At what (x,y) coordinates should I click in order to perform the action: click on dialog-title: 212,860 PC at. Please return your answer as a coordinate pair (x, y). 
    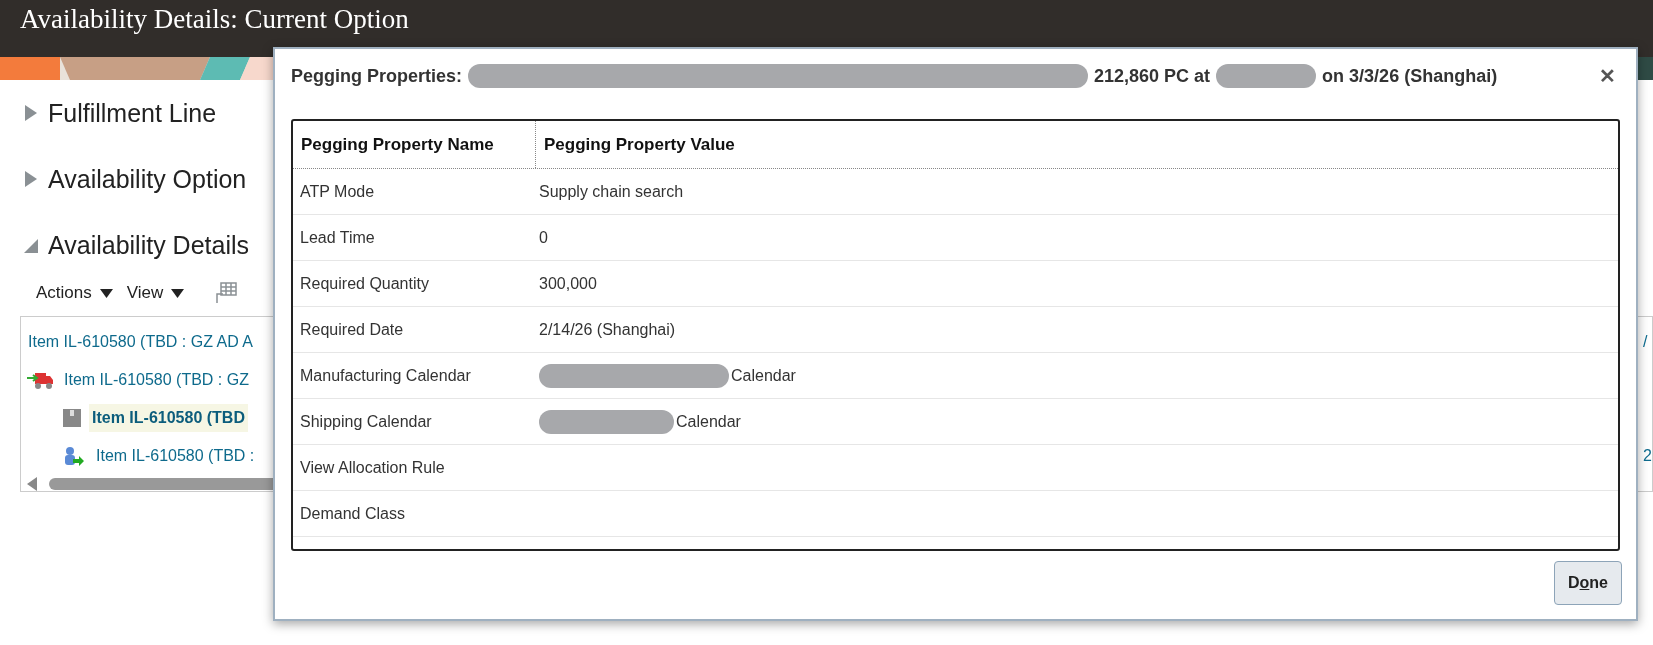
    Looking at the image, I should click on (1152, 76).